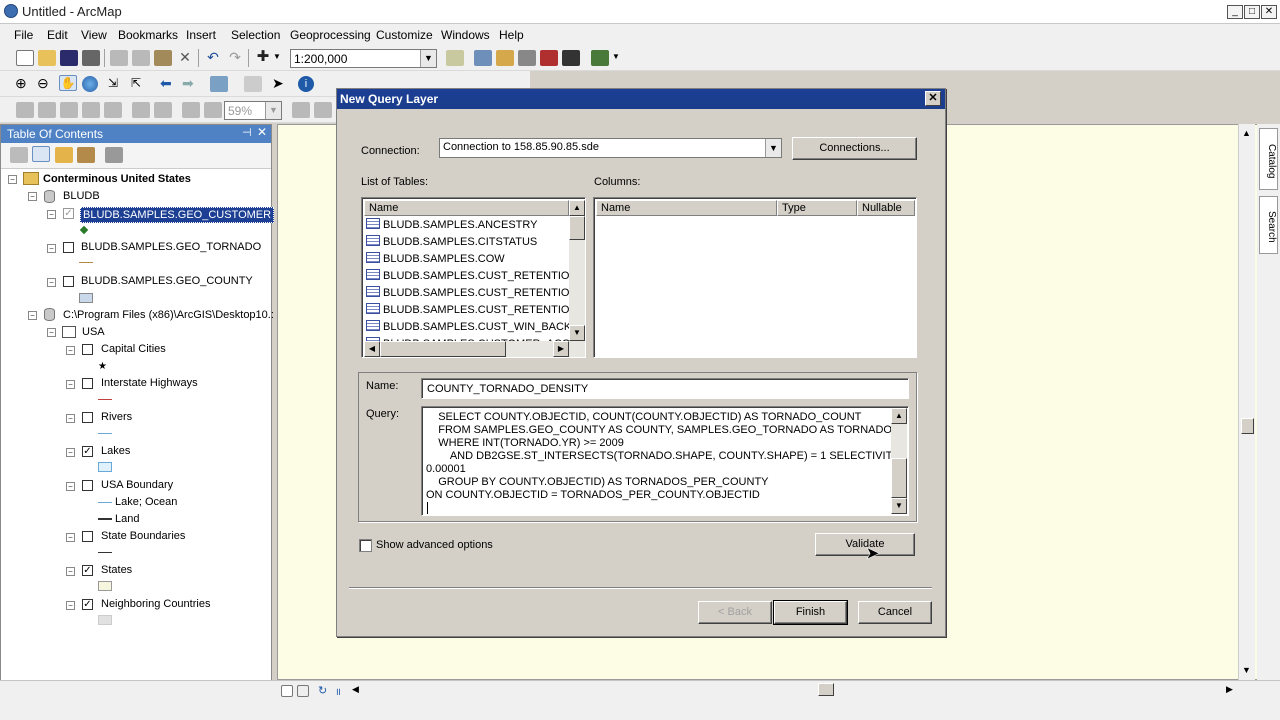  What do you see at coordinates (87, 570) in the screenshot?
I see `layer-checkbox-states: ✓` at bounding box center [87, 570].